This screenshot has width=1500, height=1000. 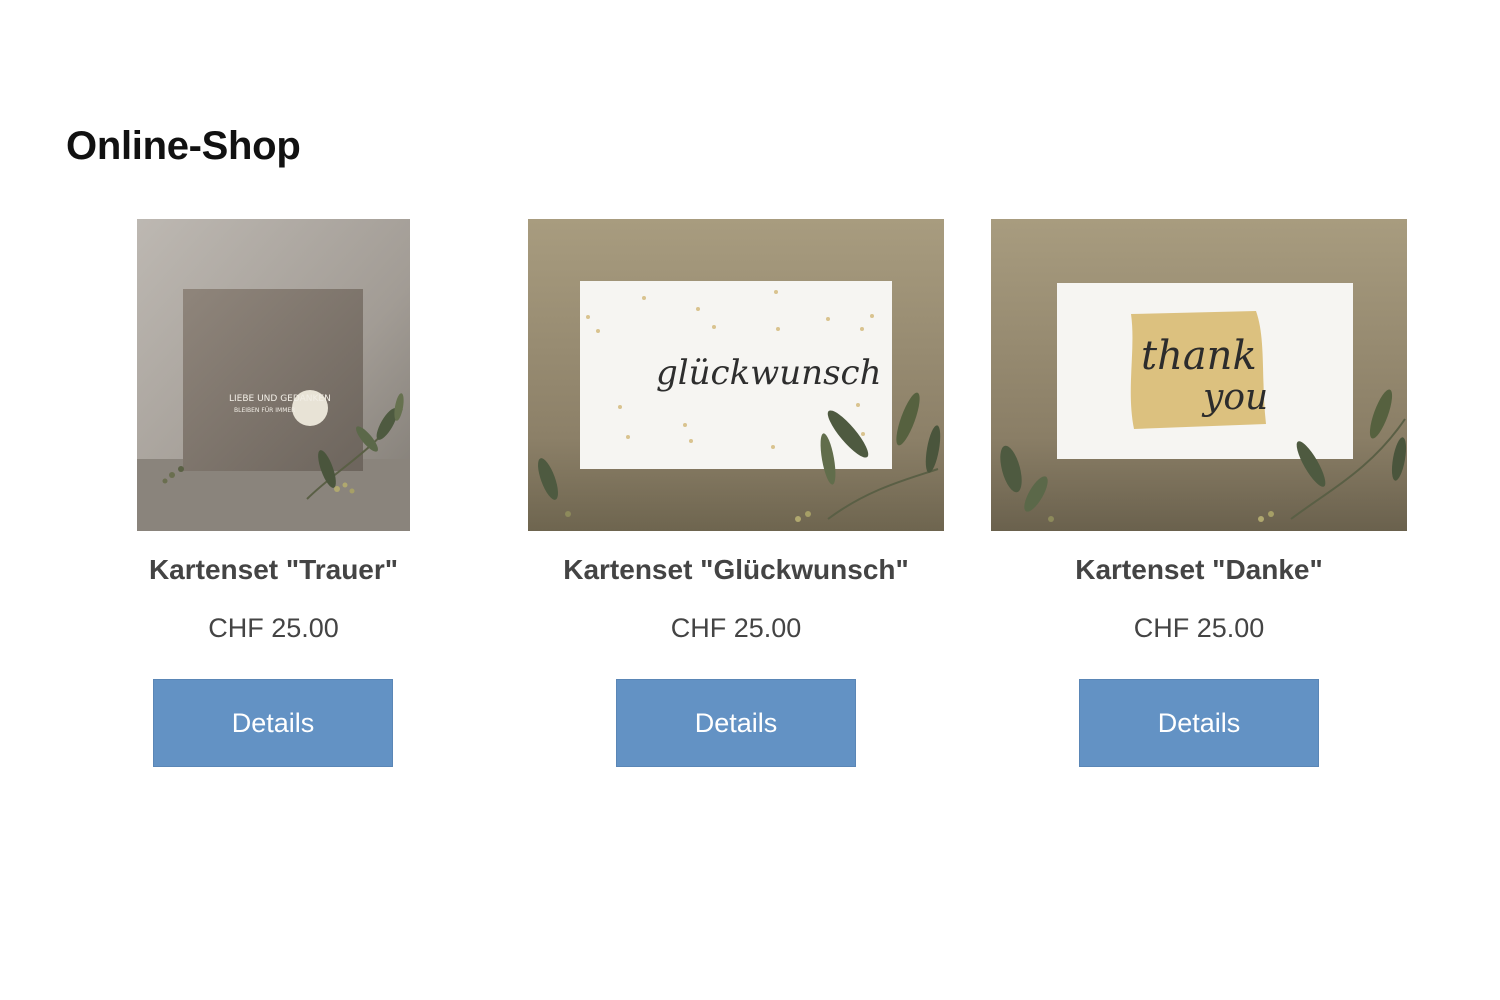 I want to click on product-image-glueckwunsch: glückwunsch, so click(x=736, y=375).